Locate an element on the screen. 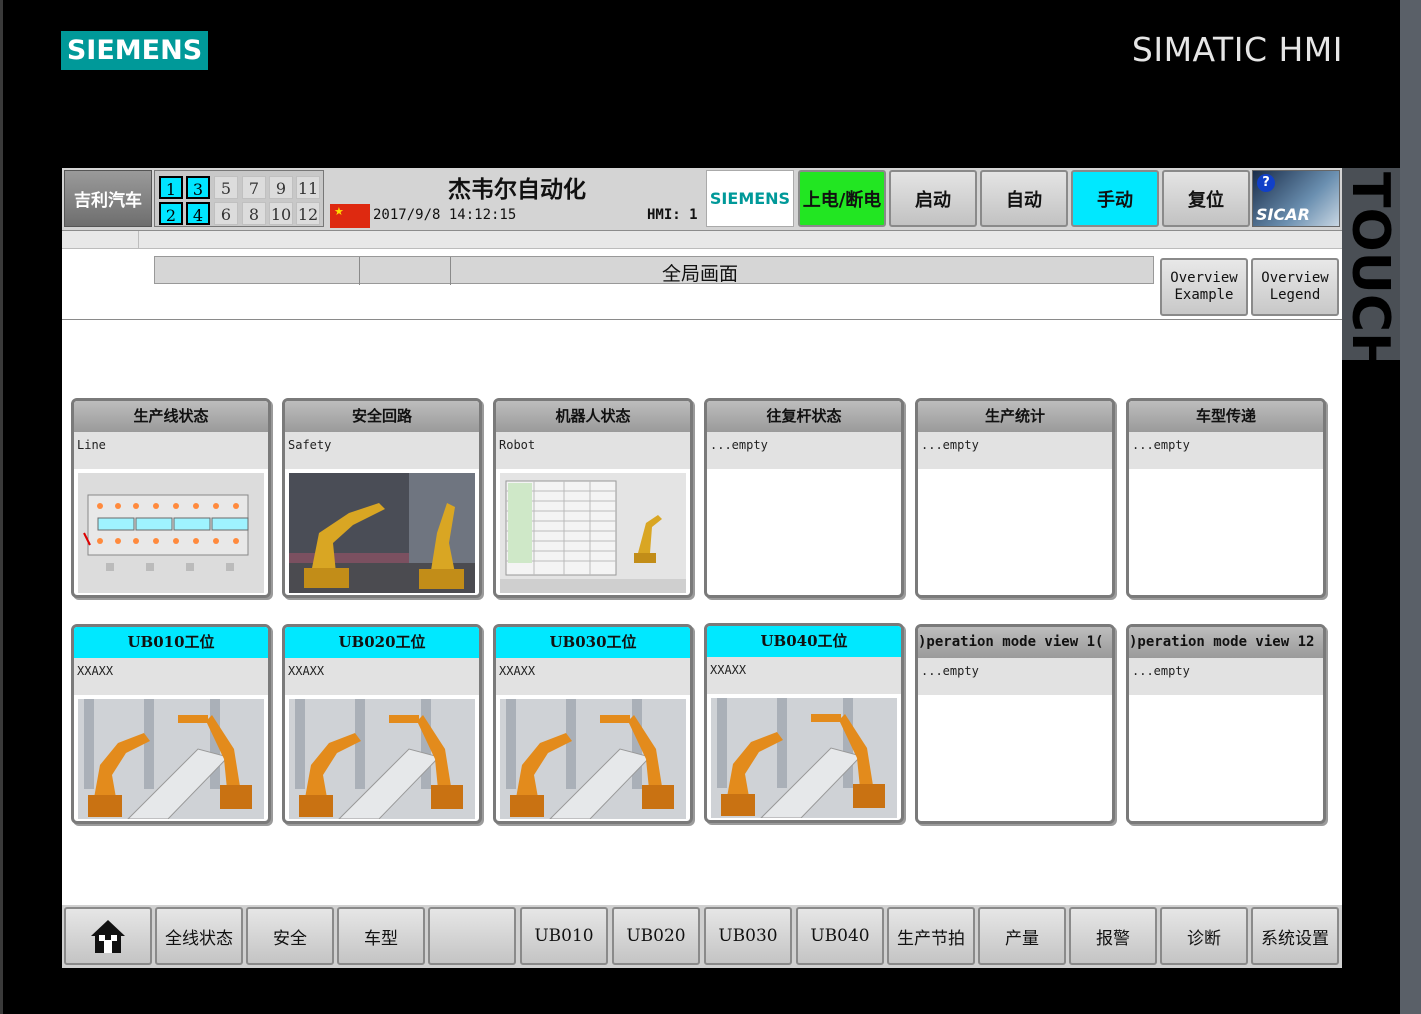 Image resolution: width=1421 pixels, height=1014 pixels. nav-safety: 安全 is located at coordinates (290, 936).